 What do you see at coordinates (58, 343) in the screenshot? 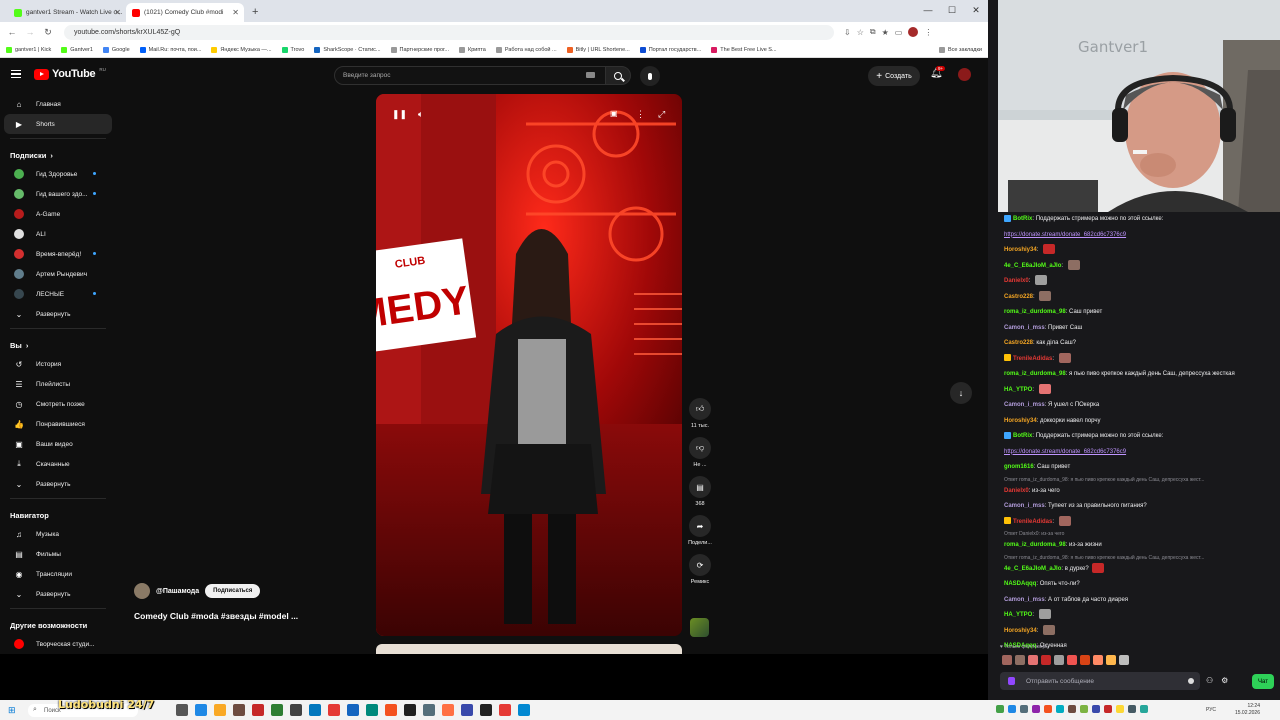
I see `you-header: Вы ›` at bounding box center [58, 343].